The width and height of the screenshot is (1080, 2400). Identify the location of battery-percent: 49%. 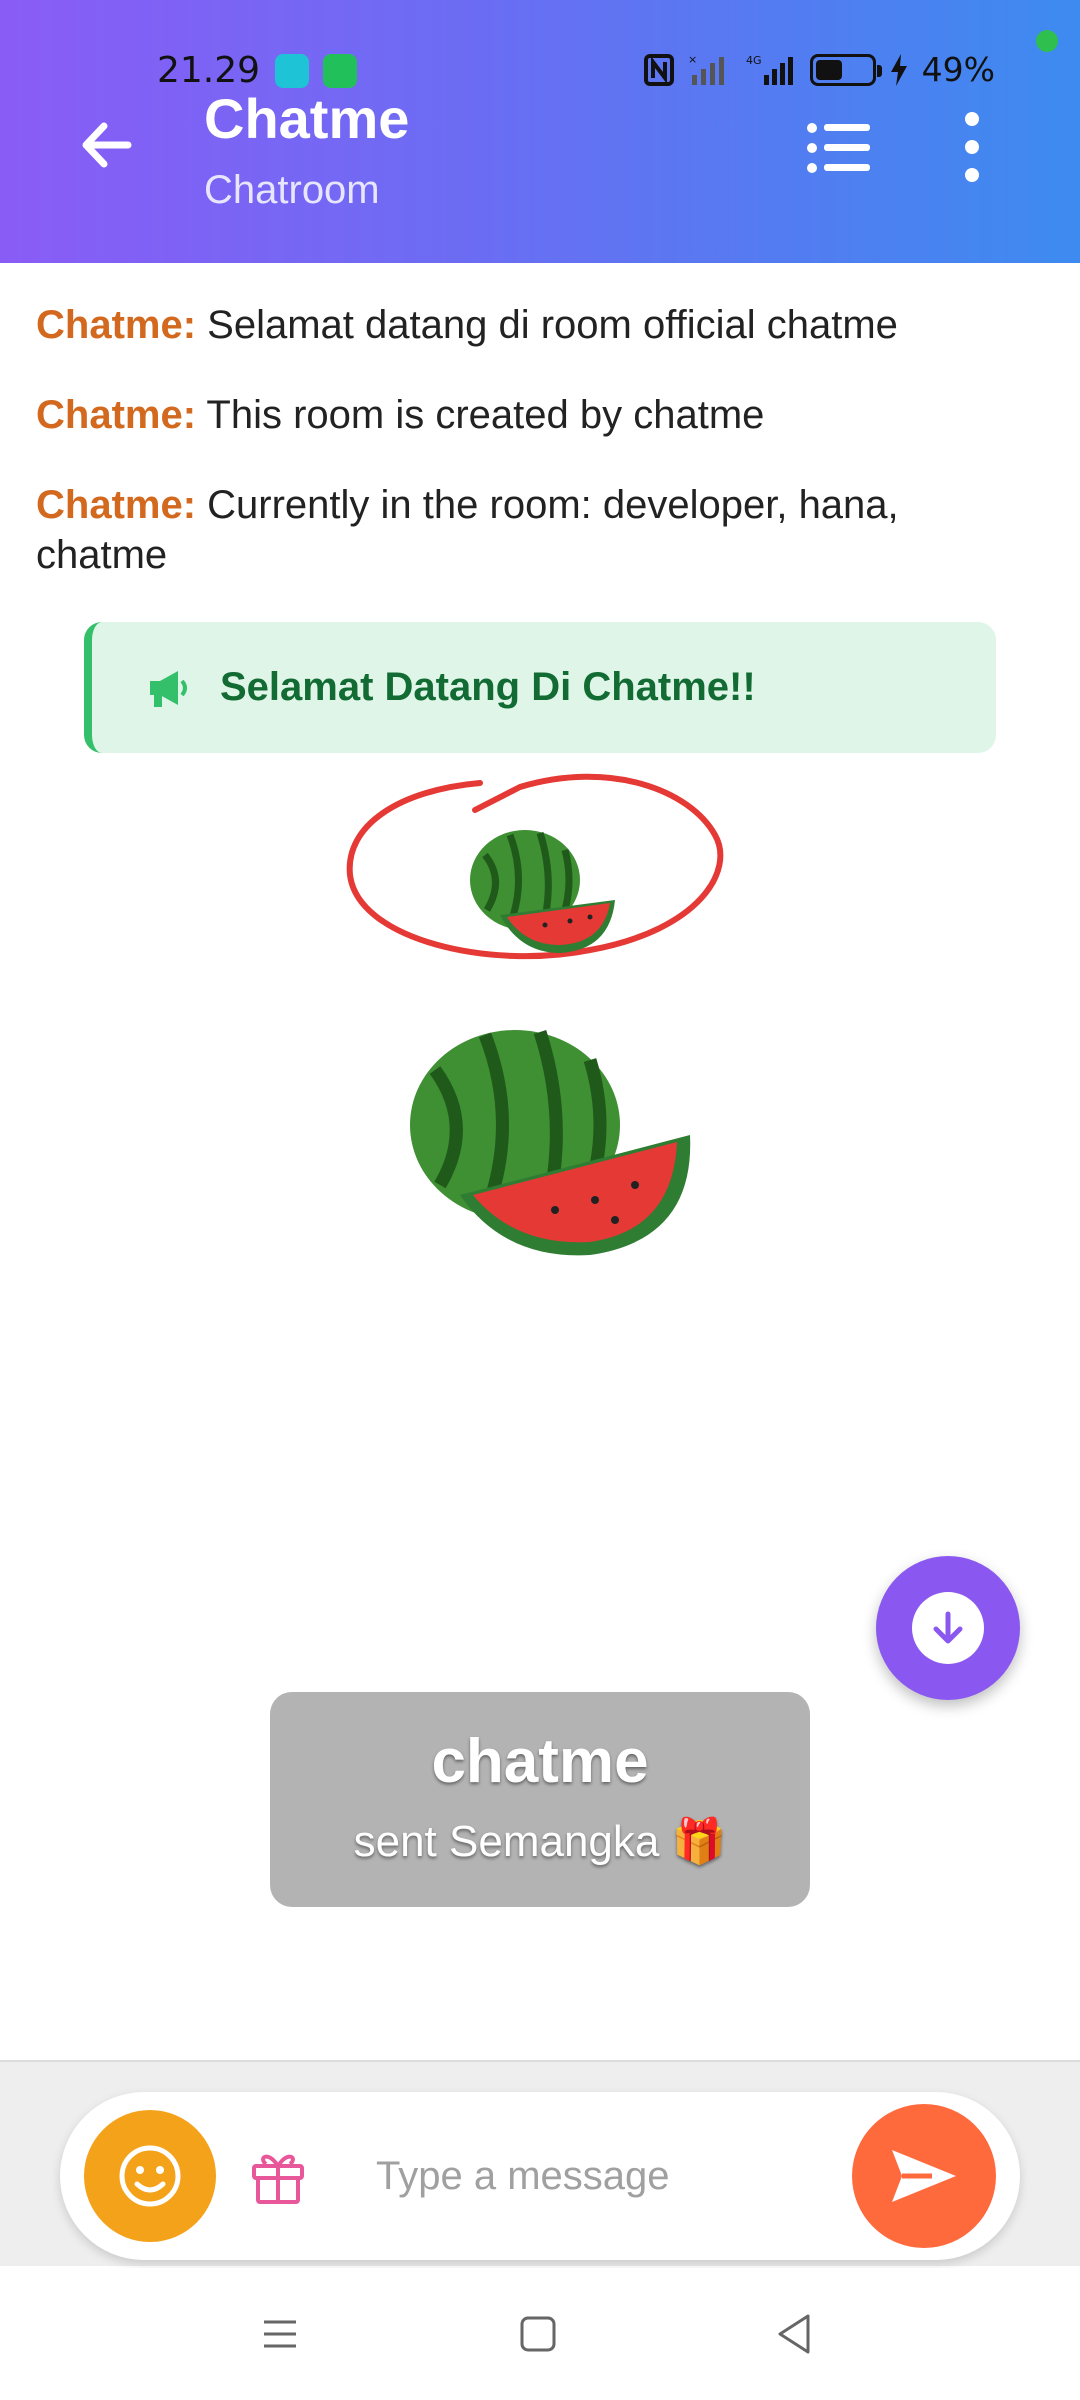
(958, 69).